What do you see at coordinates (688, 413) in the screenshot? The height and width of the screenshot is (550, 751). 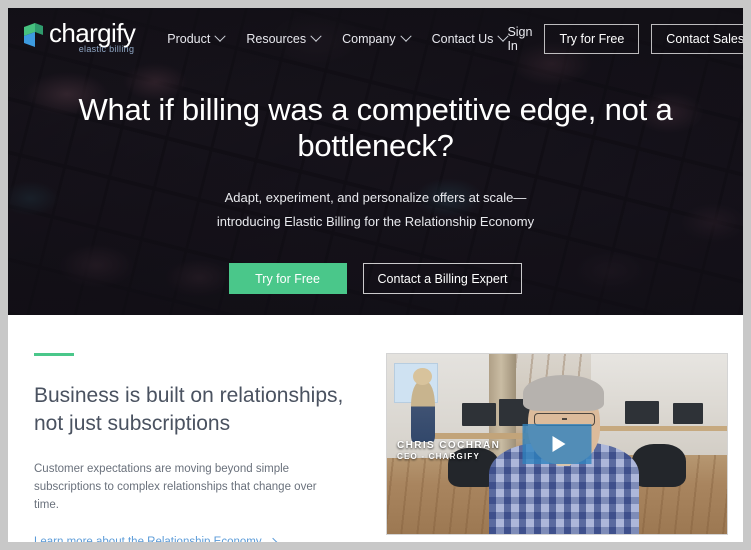 I see `office-monitor` at bounding box center [688, 413].